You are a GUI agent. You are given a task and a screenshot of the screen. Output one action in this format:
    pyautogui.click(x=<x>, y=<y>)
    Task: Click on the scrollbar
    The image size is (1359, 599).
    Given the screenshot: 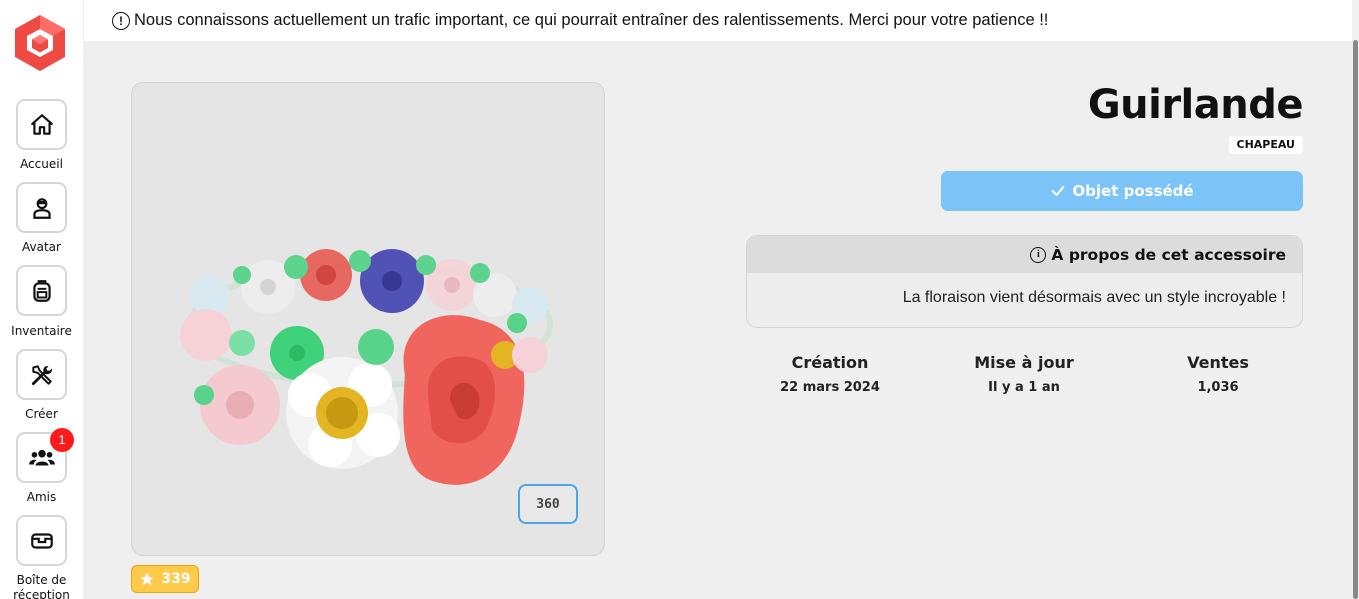 What is the action you would take?
    pyautogui.click(x=1355, y=299)
    